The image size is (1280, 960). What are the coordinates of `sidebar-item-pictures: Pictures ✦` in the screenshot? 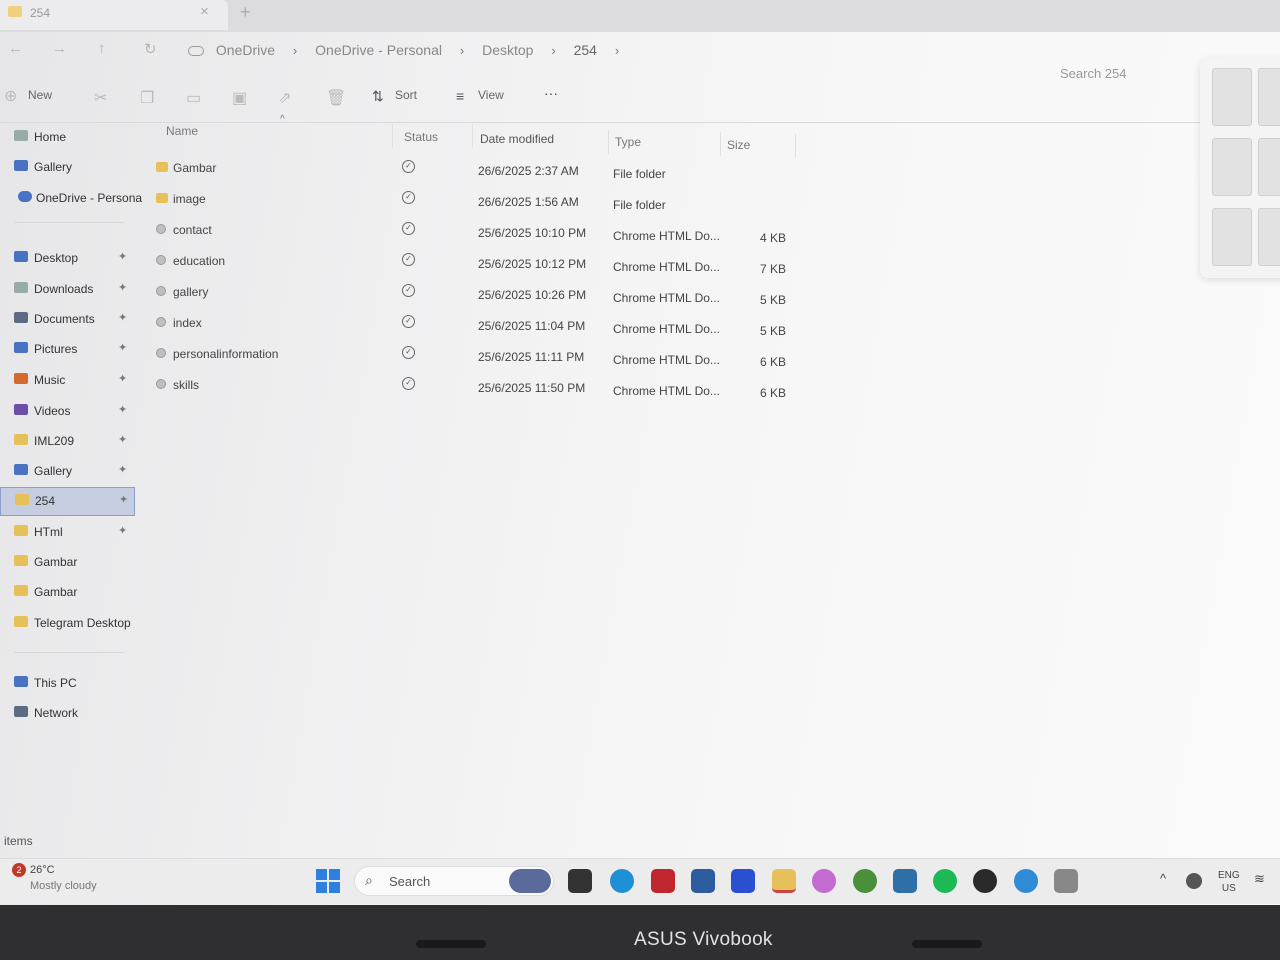 It's located at (67, 349).